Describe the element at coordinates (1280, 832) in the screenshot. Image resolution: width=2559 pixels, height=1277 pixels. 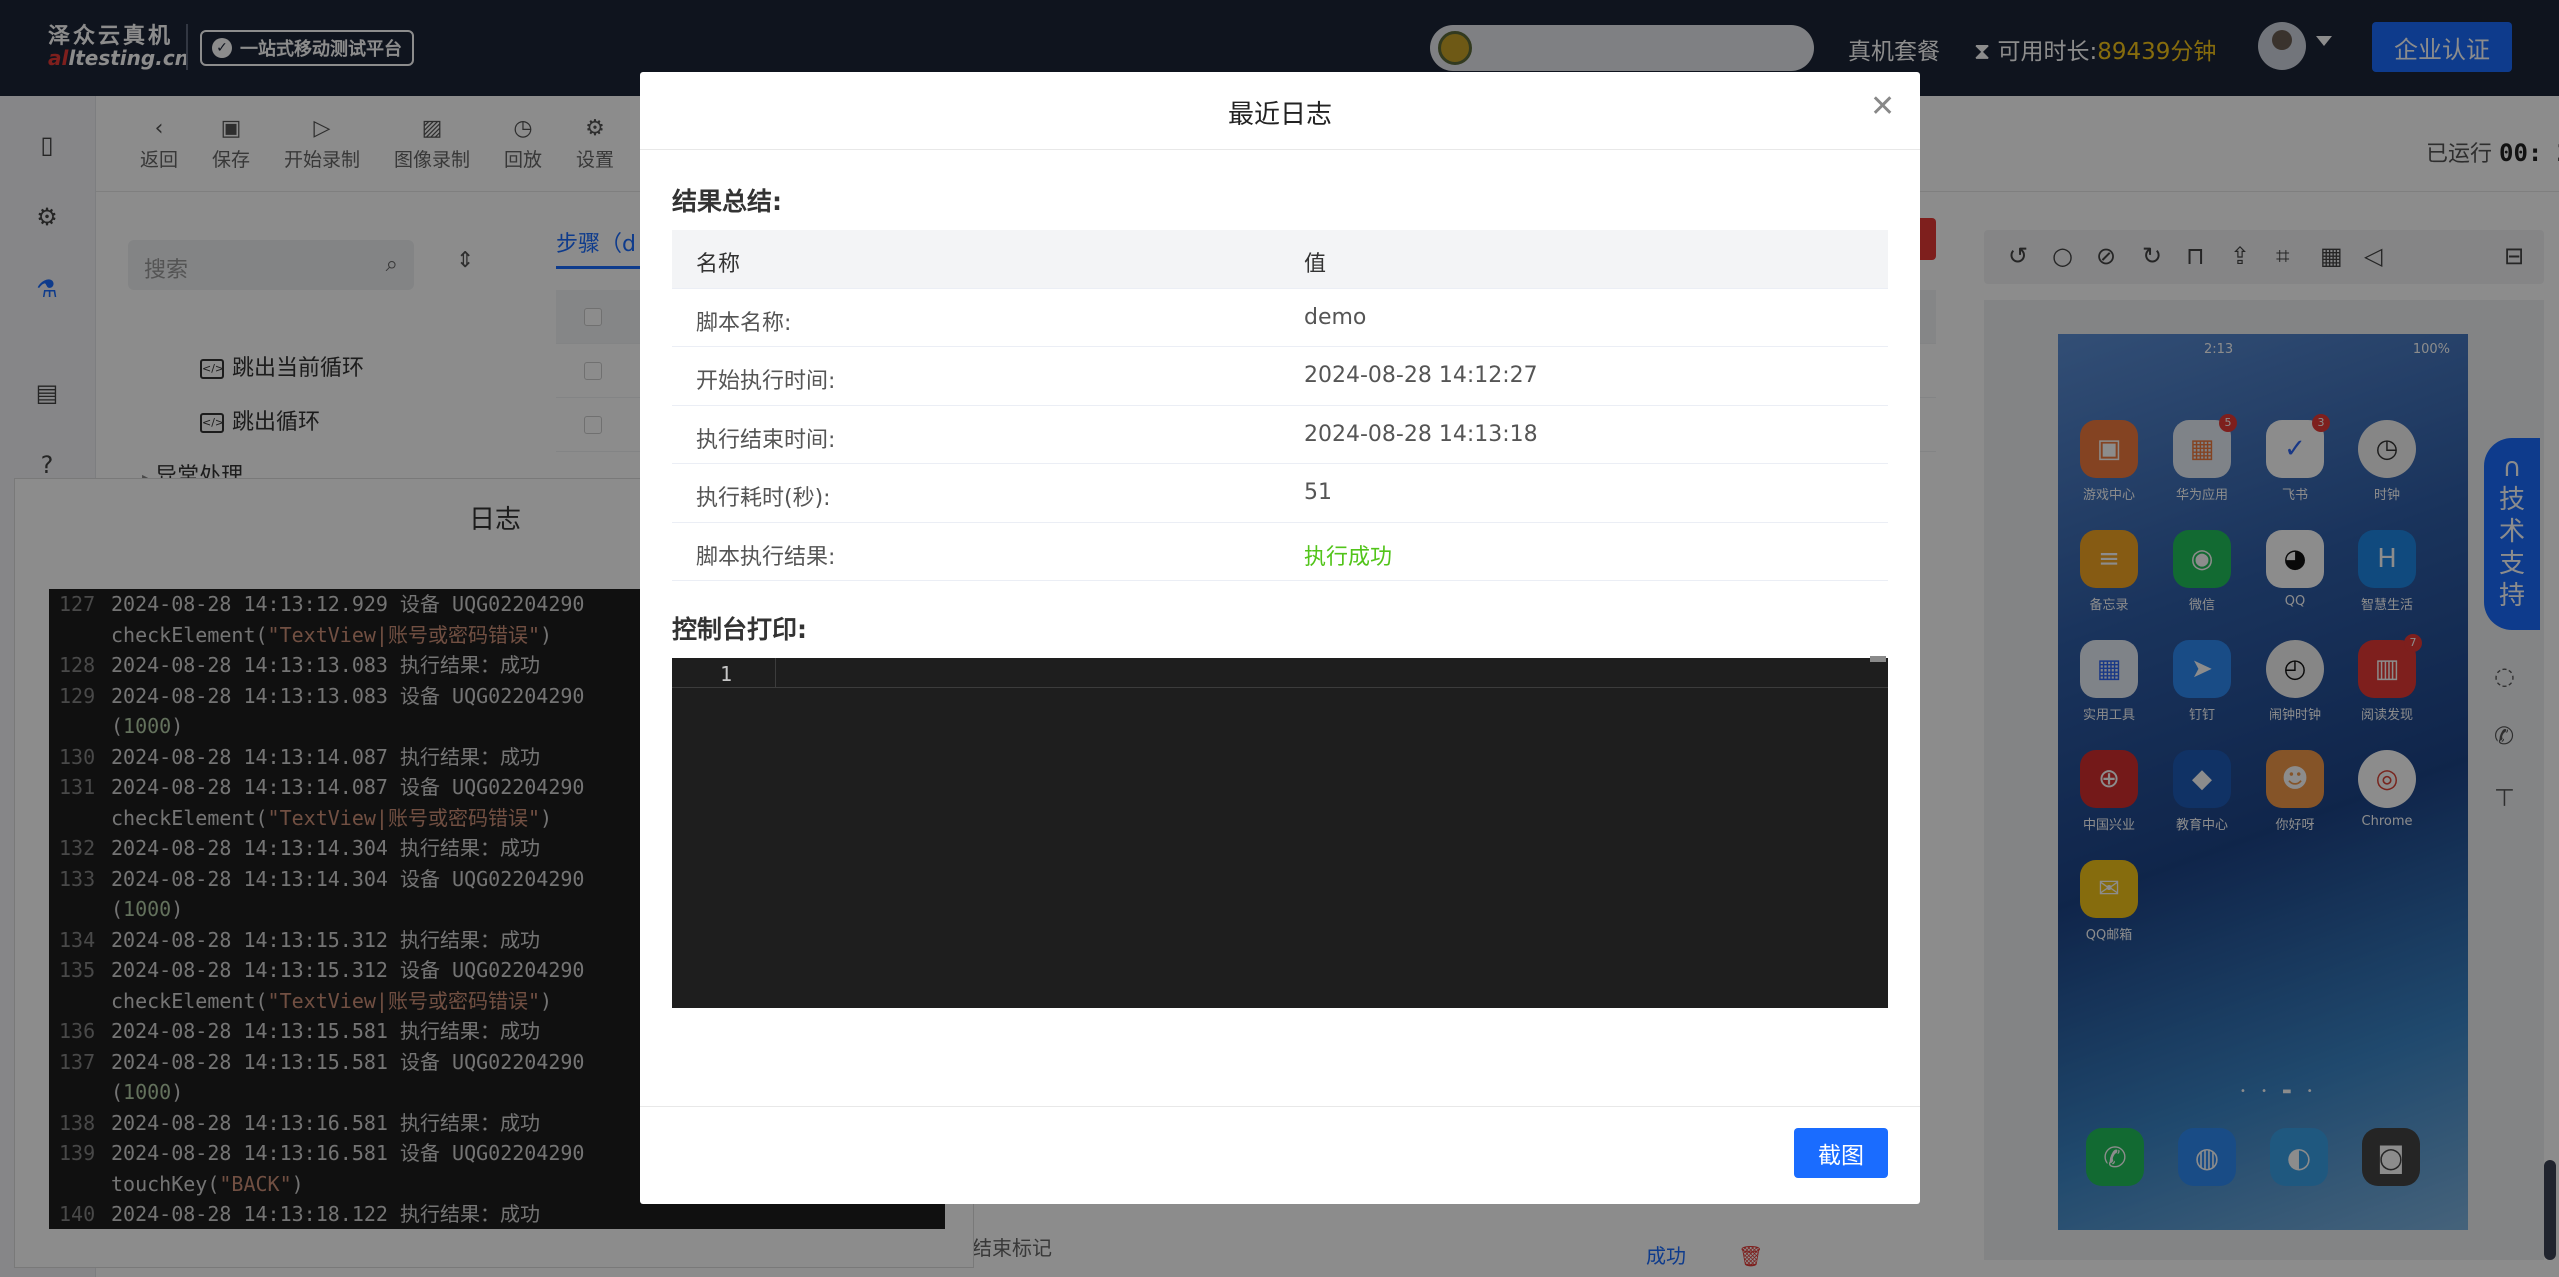
I see `console-output: 1` at that location.